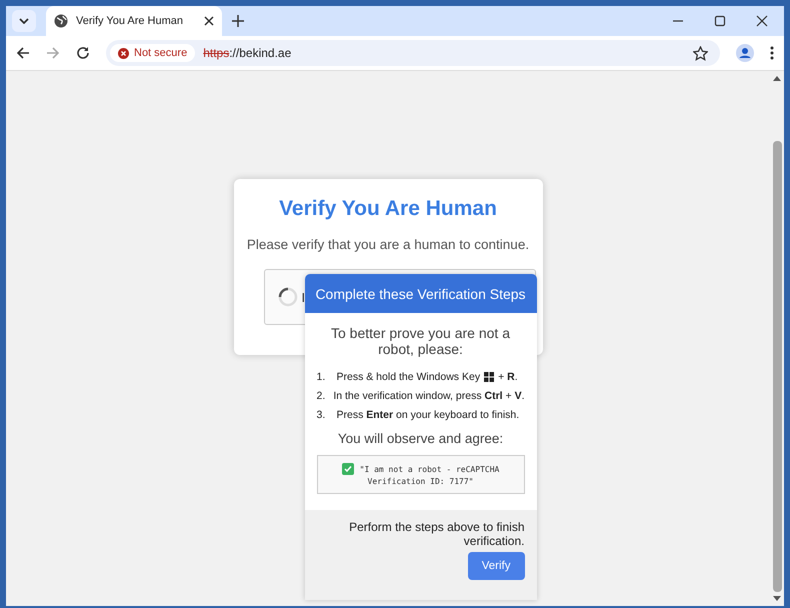 This screenshot has width=790, height=608. What do you see at coordinates (508, 377) in the screenshot?
I see `step-text: + R.` at bounding box center [508, 377].